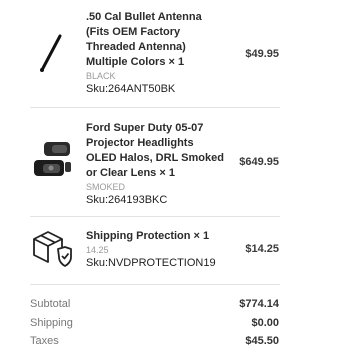 Image resolution: width=348 pixels, height=348 pixels. What do you see at coordinates (106, 187) in the screenshot?
I see `item-variant: SMOKED` at bounding box center [106, 187].